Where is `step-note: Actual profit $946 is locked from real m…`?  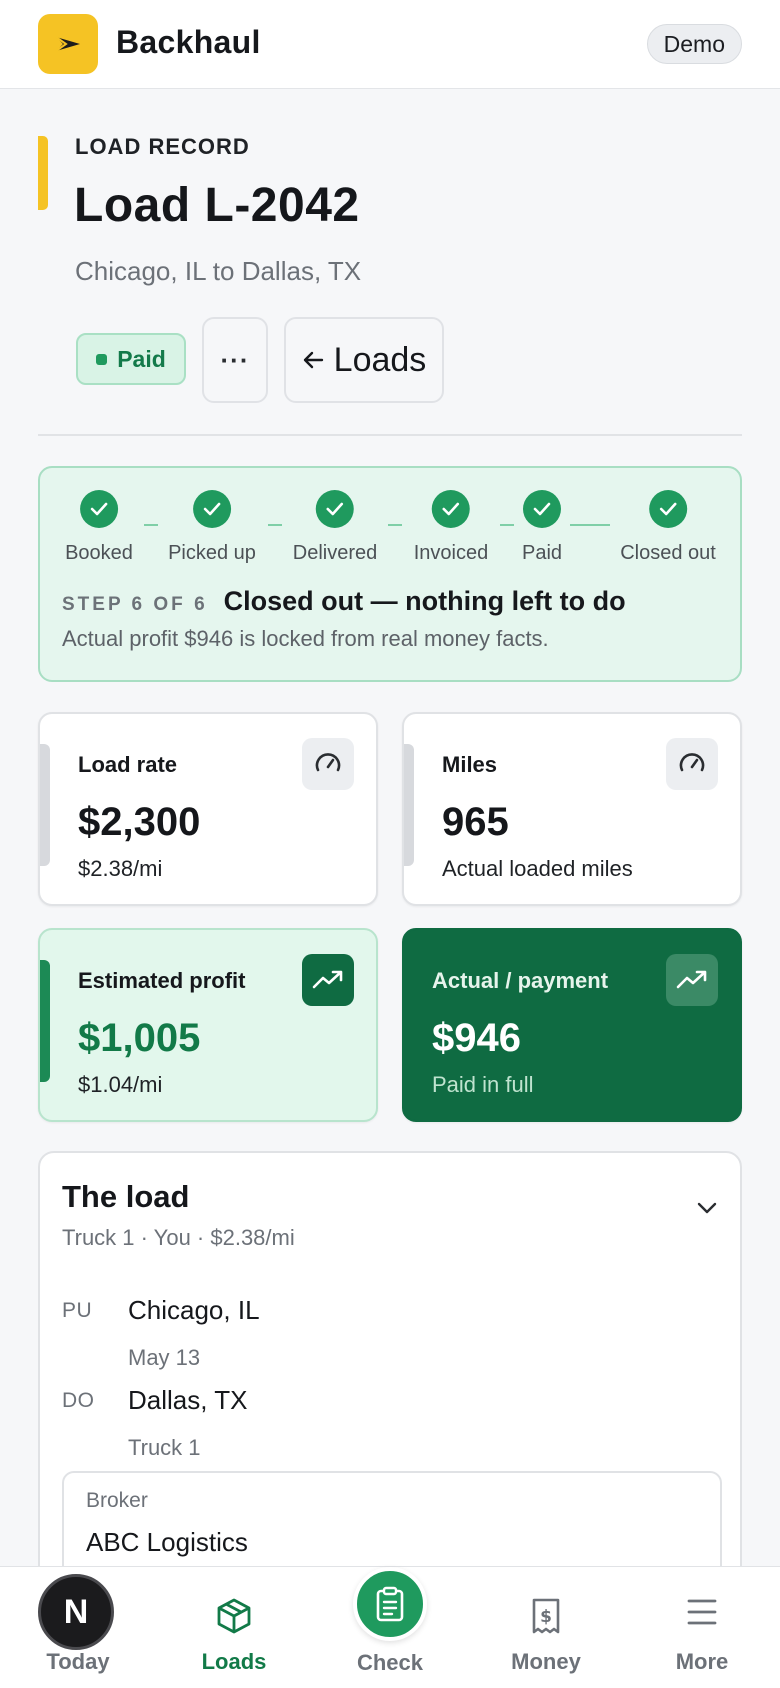
step-note: Actual profit $946 is locked from real m… is located at coordinates (305, 638).